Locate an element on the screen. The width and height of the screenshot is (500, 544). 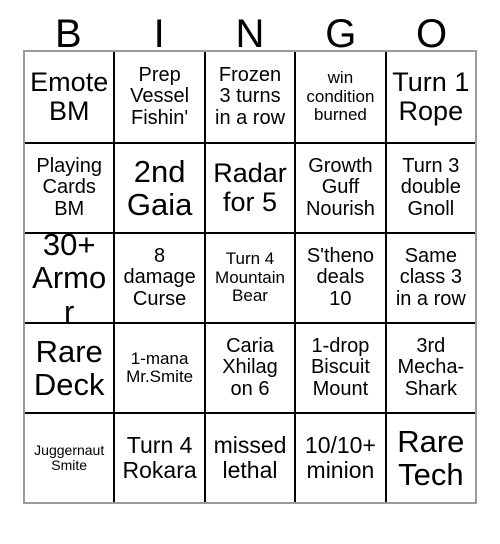
bingo-cell: win condition burned is located at coordinates (339, 97).